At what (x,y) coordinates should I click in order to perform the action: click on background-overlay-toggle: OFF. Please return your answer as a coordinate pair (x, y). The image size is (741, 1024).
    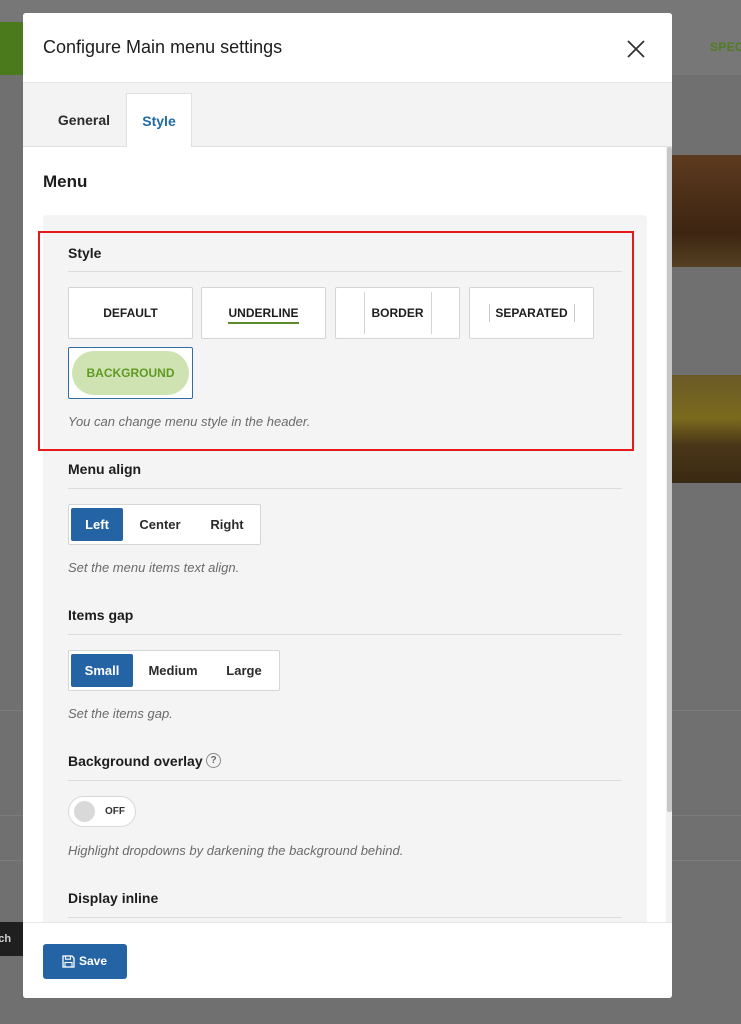
    Looking at the image, I should click on (102, 811).